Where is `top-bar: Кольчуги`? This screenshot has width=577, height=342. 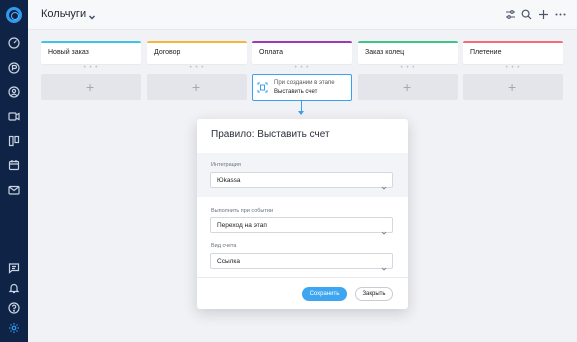 top-bar: Кольчуги is located at coordinates (302, 15).